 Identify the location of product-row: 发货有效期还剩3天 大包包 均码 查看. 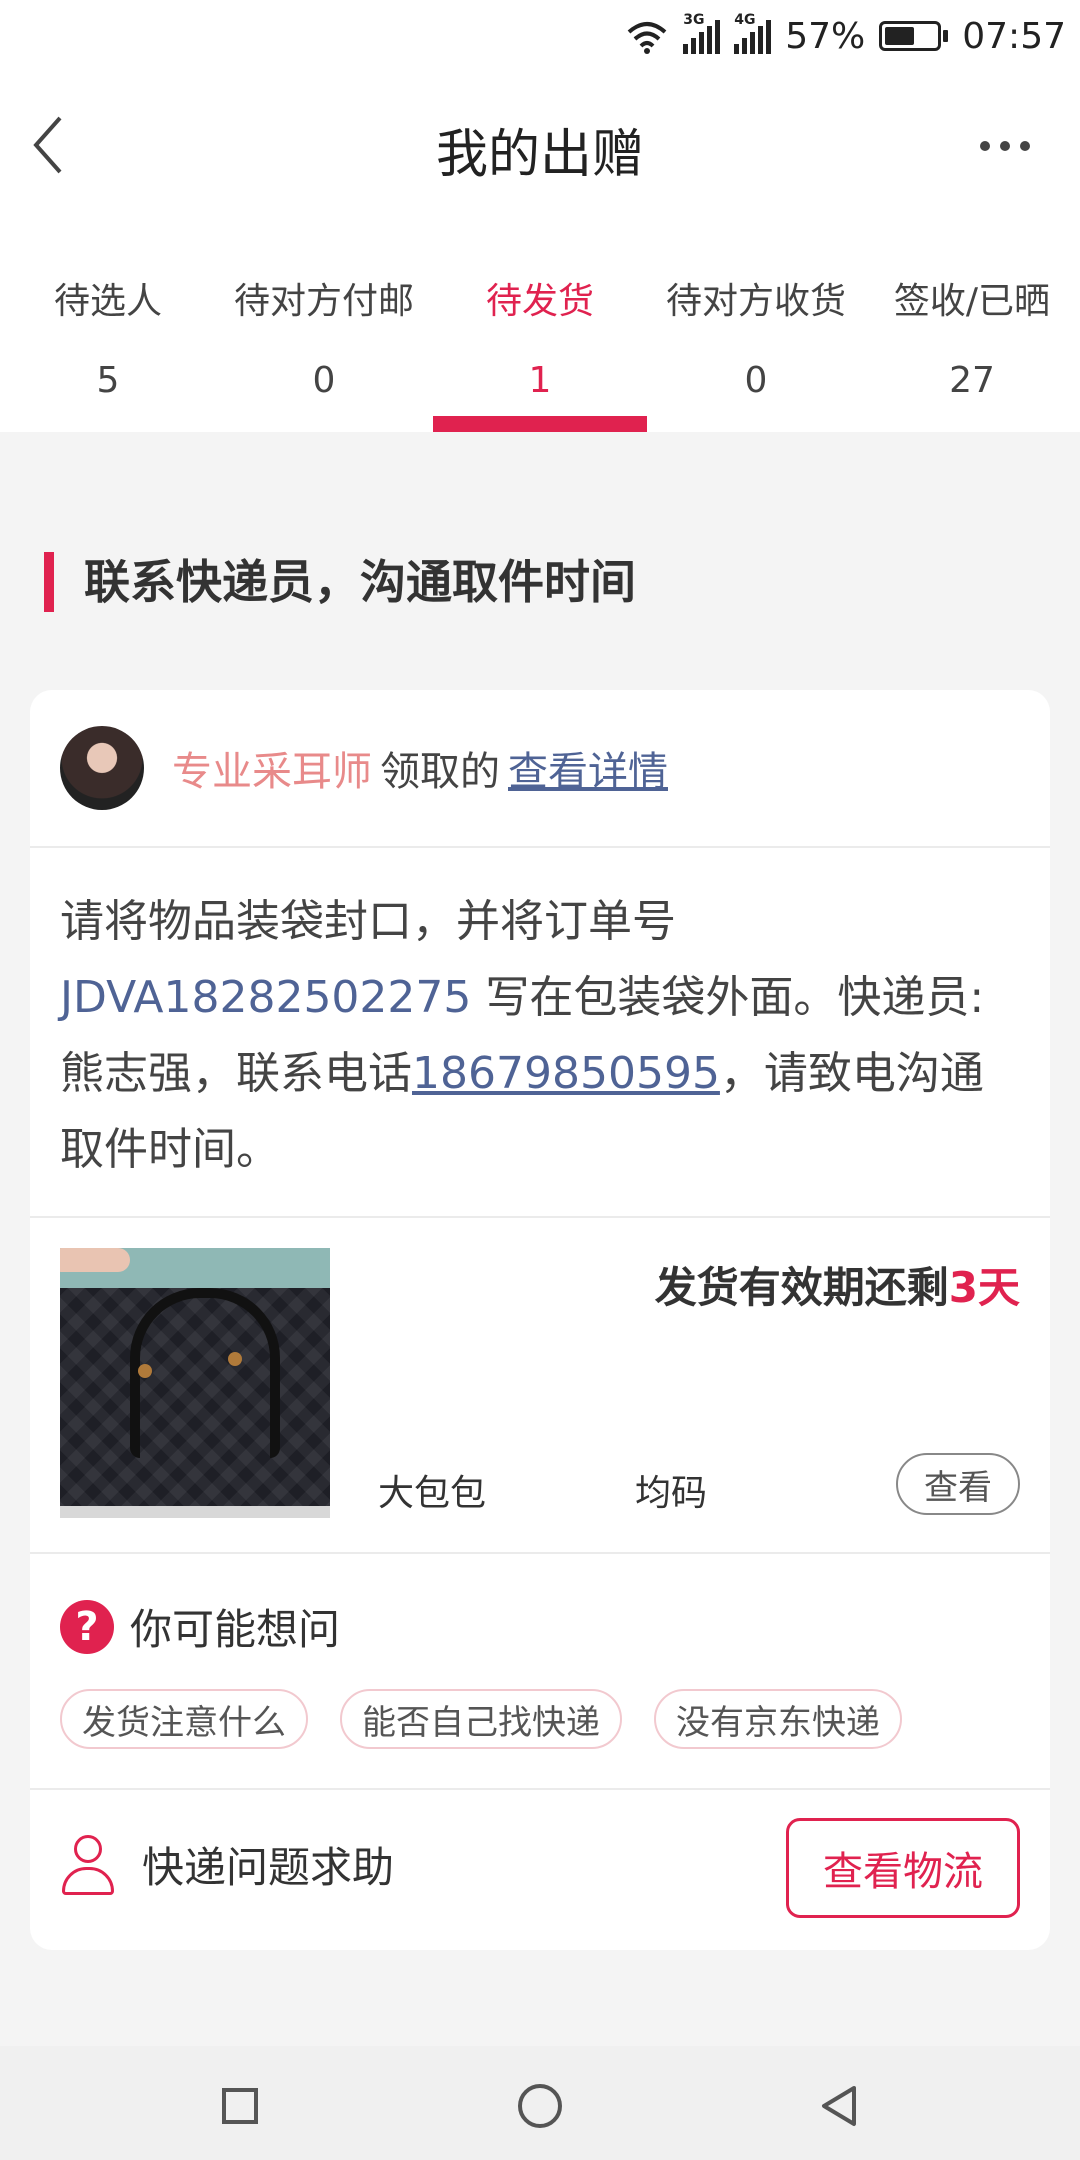
(540, 1386).